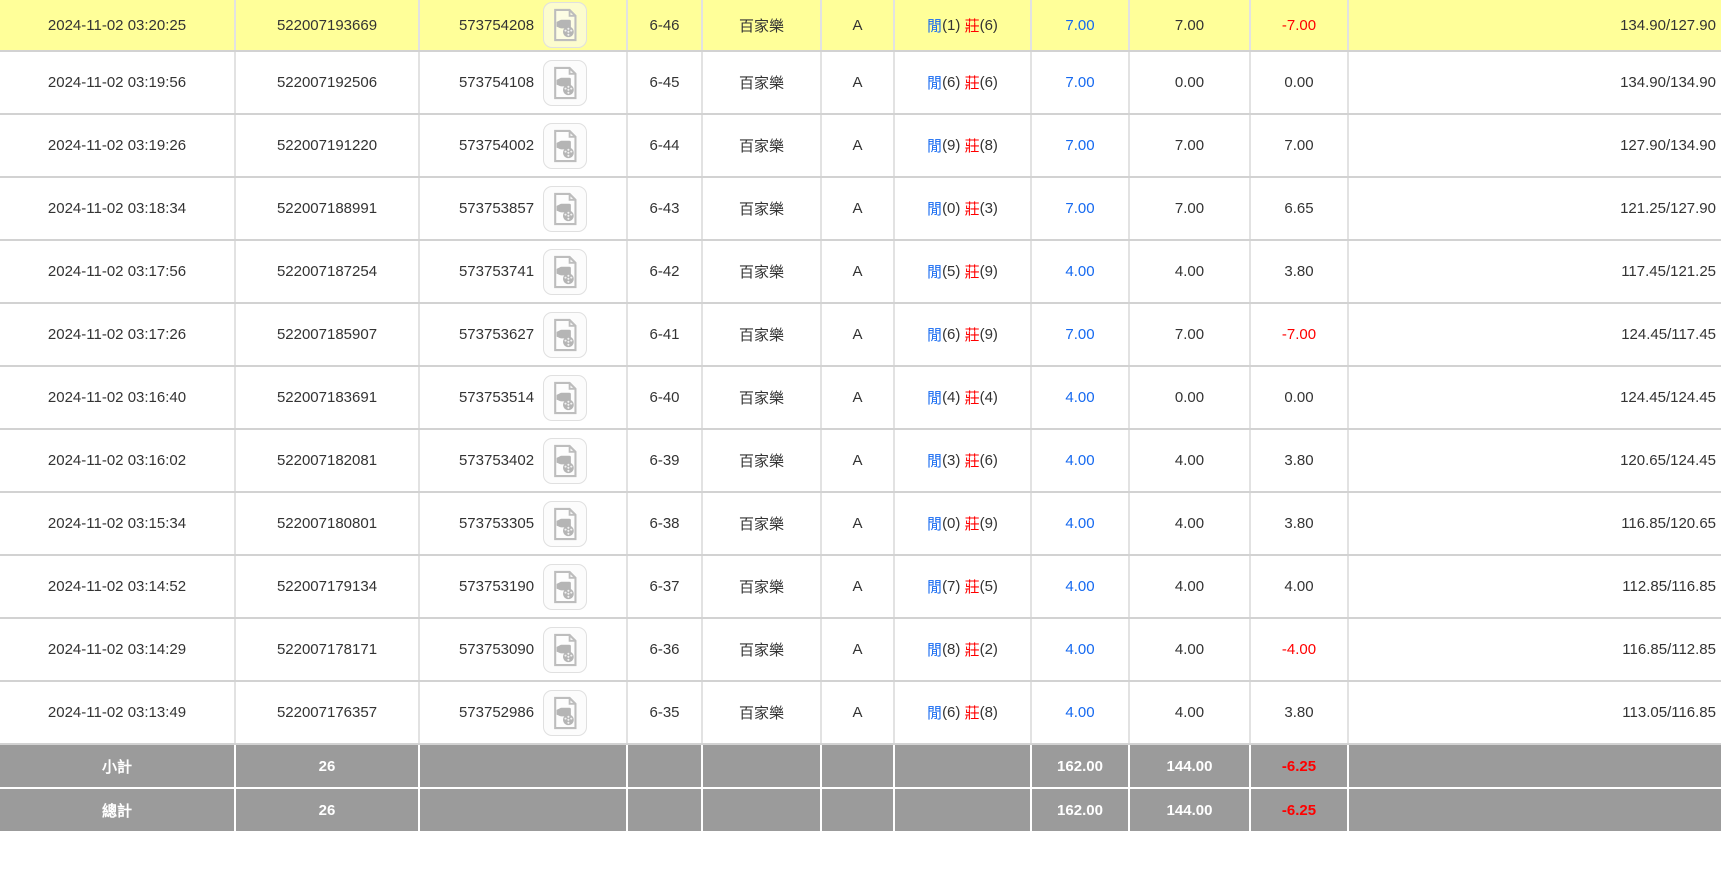 The width and height of the screenshot is (1721, 890). What do you see at coordinates (328, 271) in the screenshot?
I see `bet-id-cell: 522007187254` at bounding box center [328, 271].